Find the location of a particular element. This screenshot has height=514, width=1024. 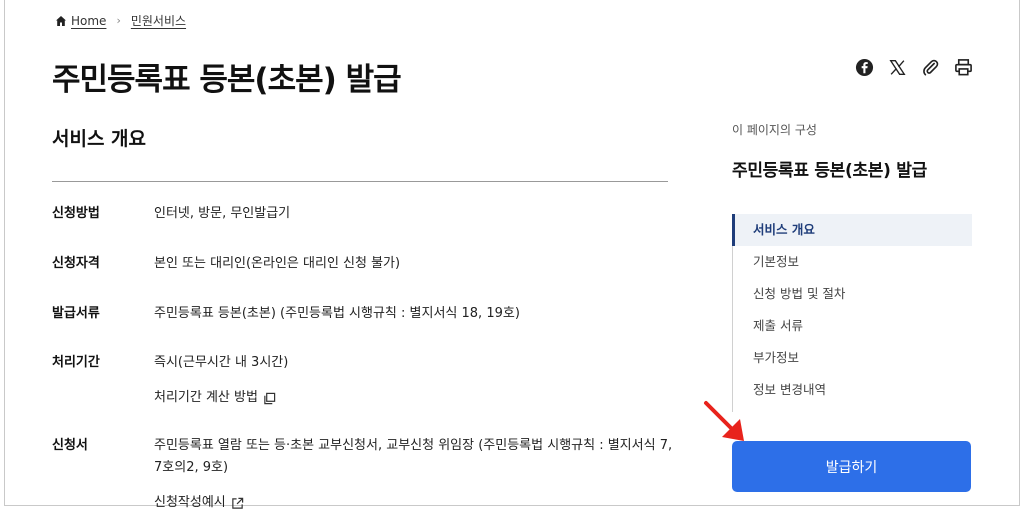

info-value-text: 즉시(근무시간 내 3시간) is located at coordinates (221, 362).